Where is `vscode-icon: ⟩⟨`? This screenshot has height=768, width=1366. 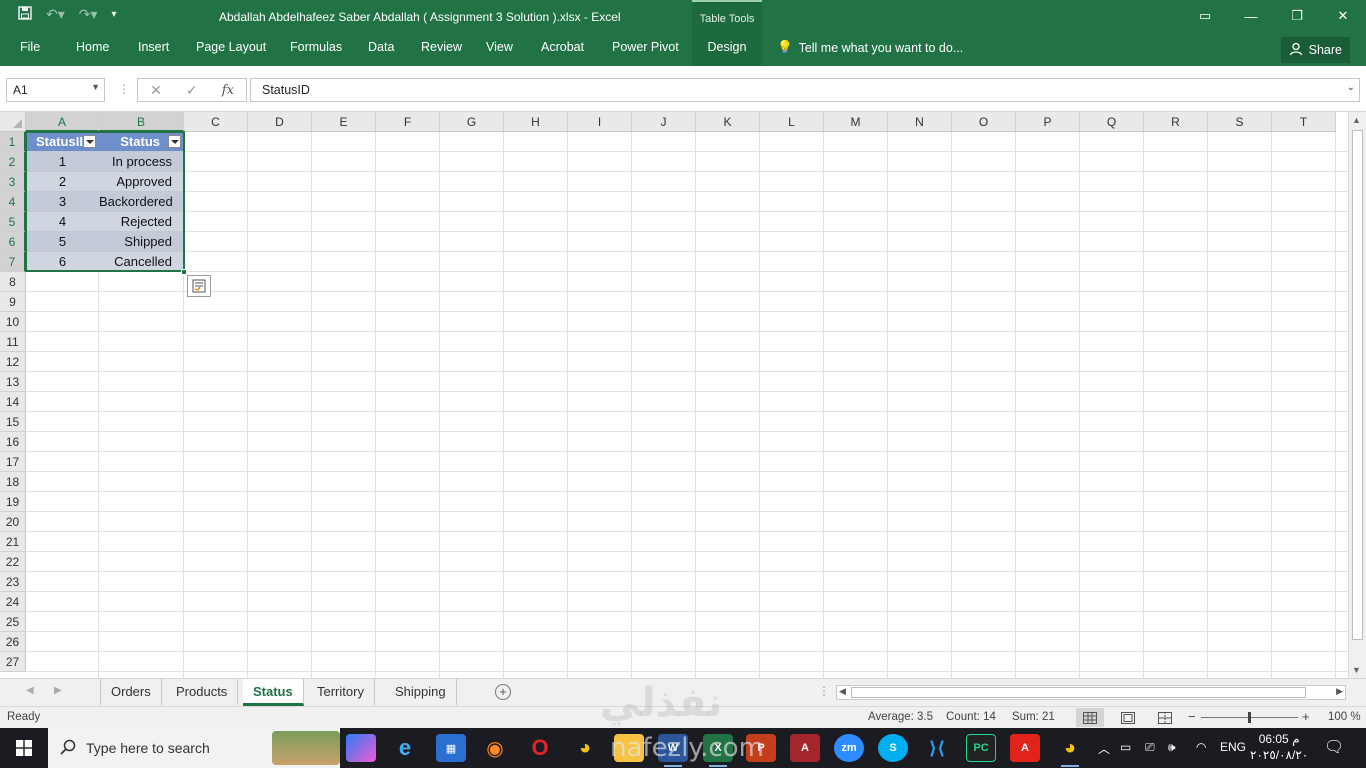
vscode-icon: ⟩⟨ is located at coordinates (937, 748).